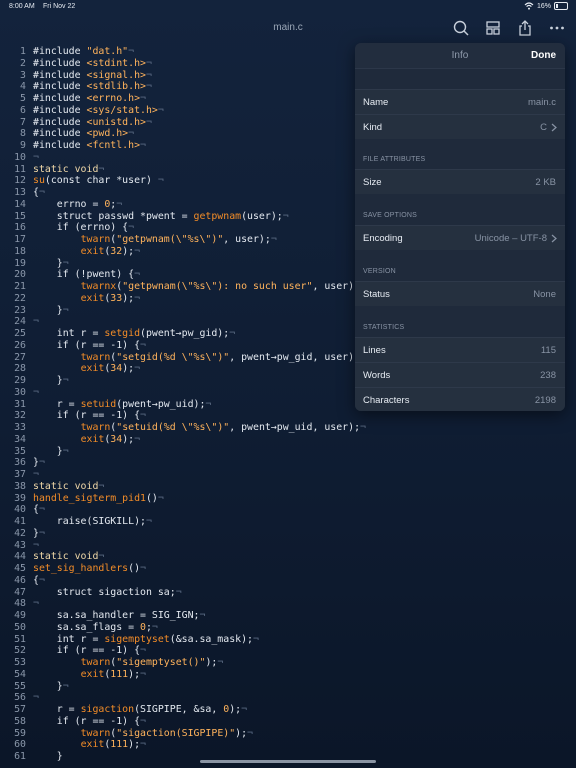  What do you see at coordinates (73, 416) in the screenshot?
I see `code-line: 32 if (r == -1) {¬` at bounding box center [73, 416].